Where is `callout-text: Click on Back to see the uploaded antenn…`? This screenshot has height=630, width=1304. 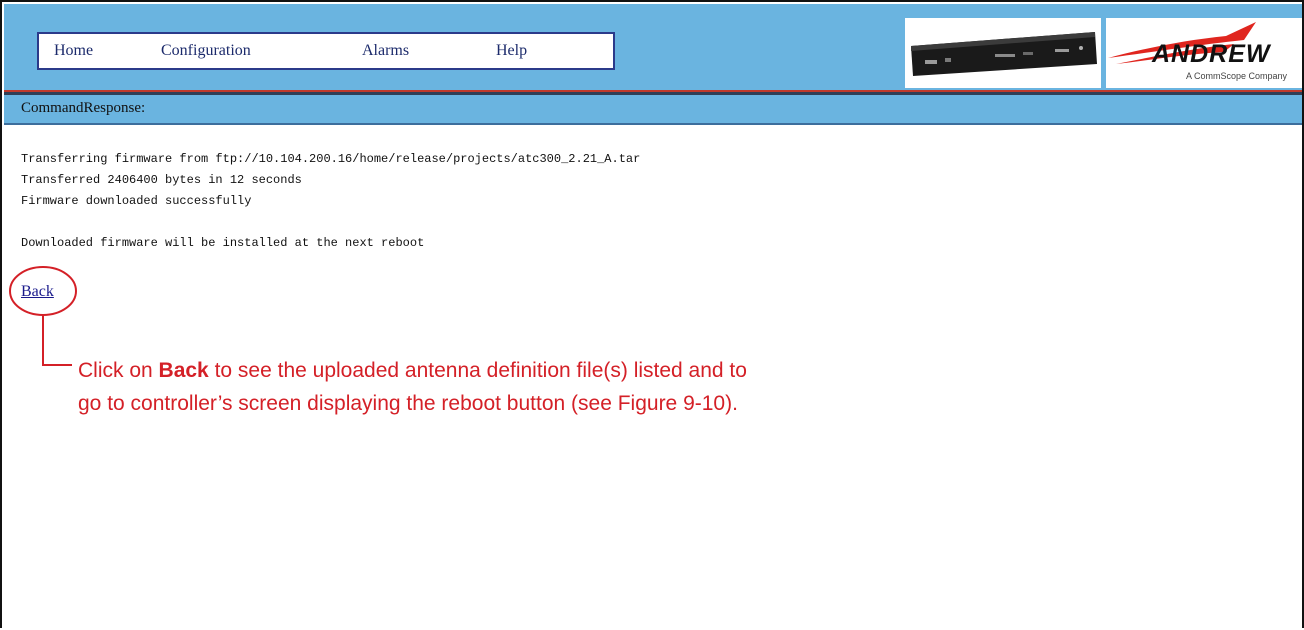
callout-text: Click on Back to see the uploaded antenn… is located at coordinates (418, 387).